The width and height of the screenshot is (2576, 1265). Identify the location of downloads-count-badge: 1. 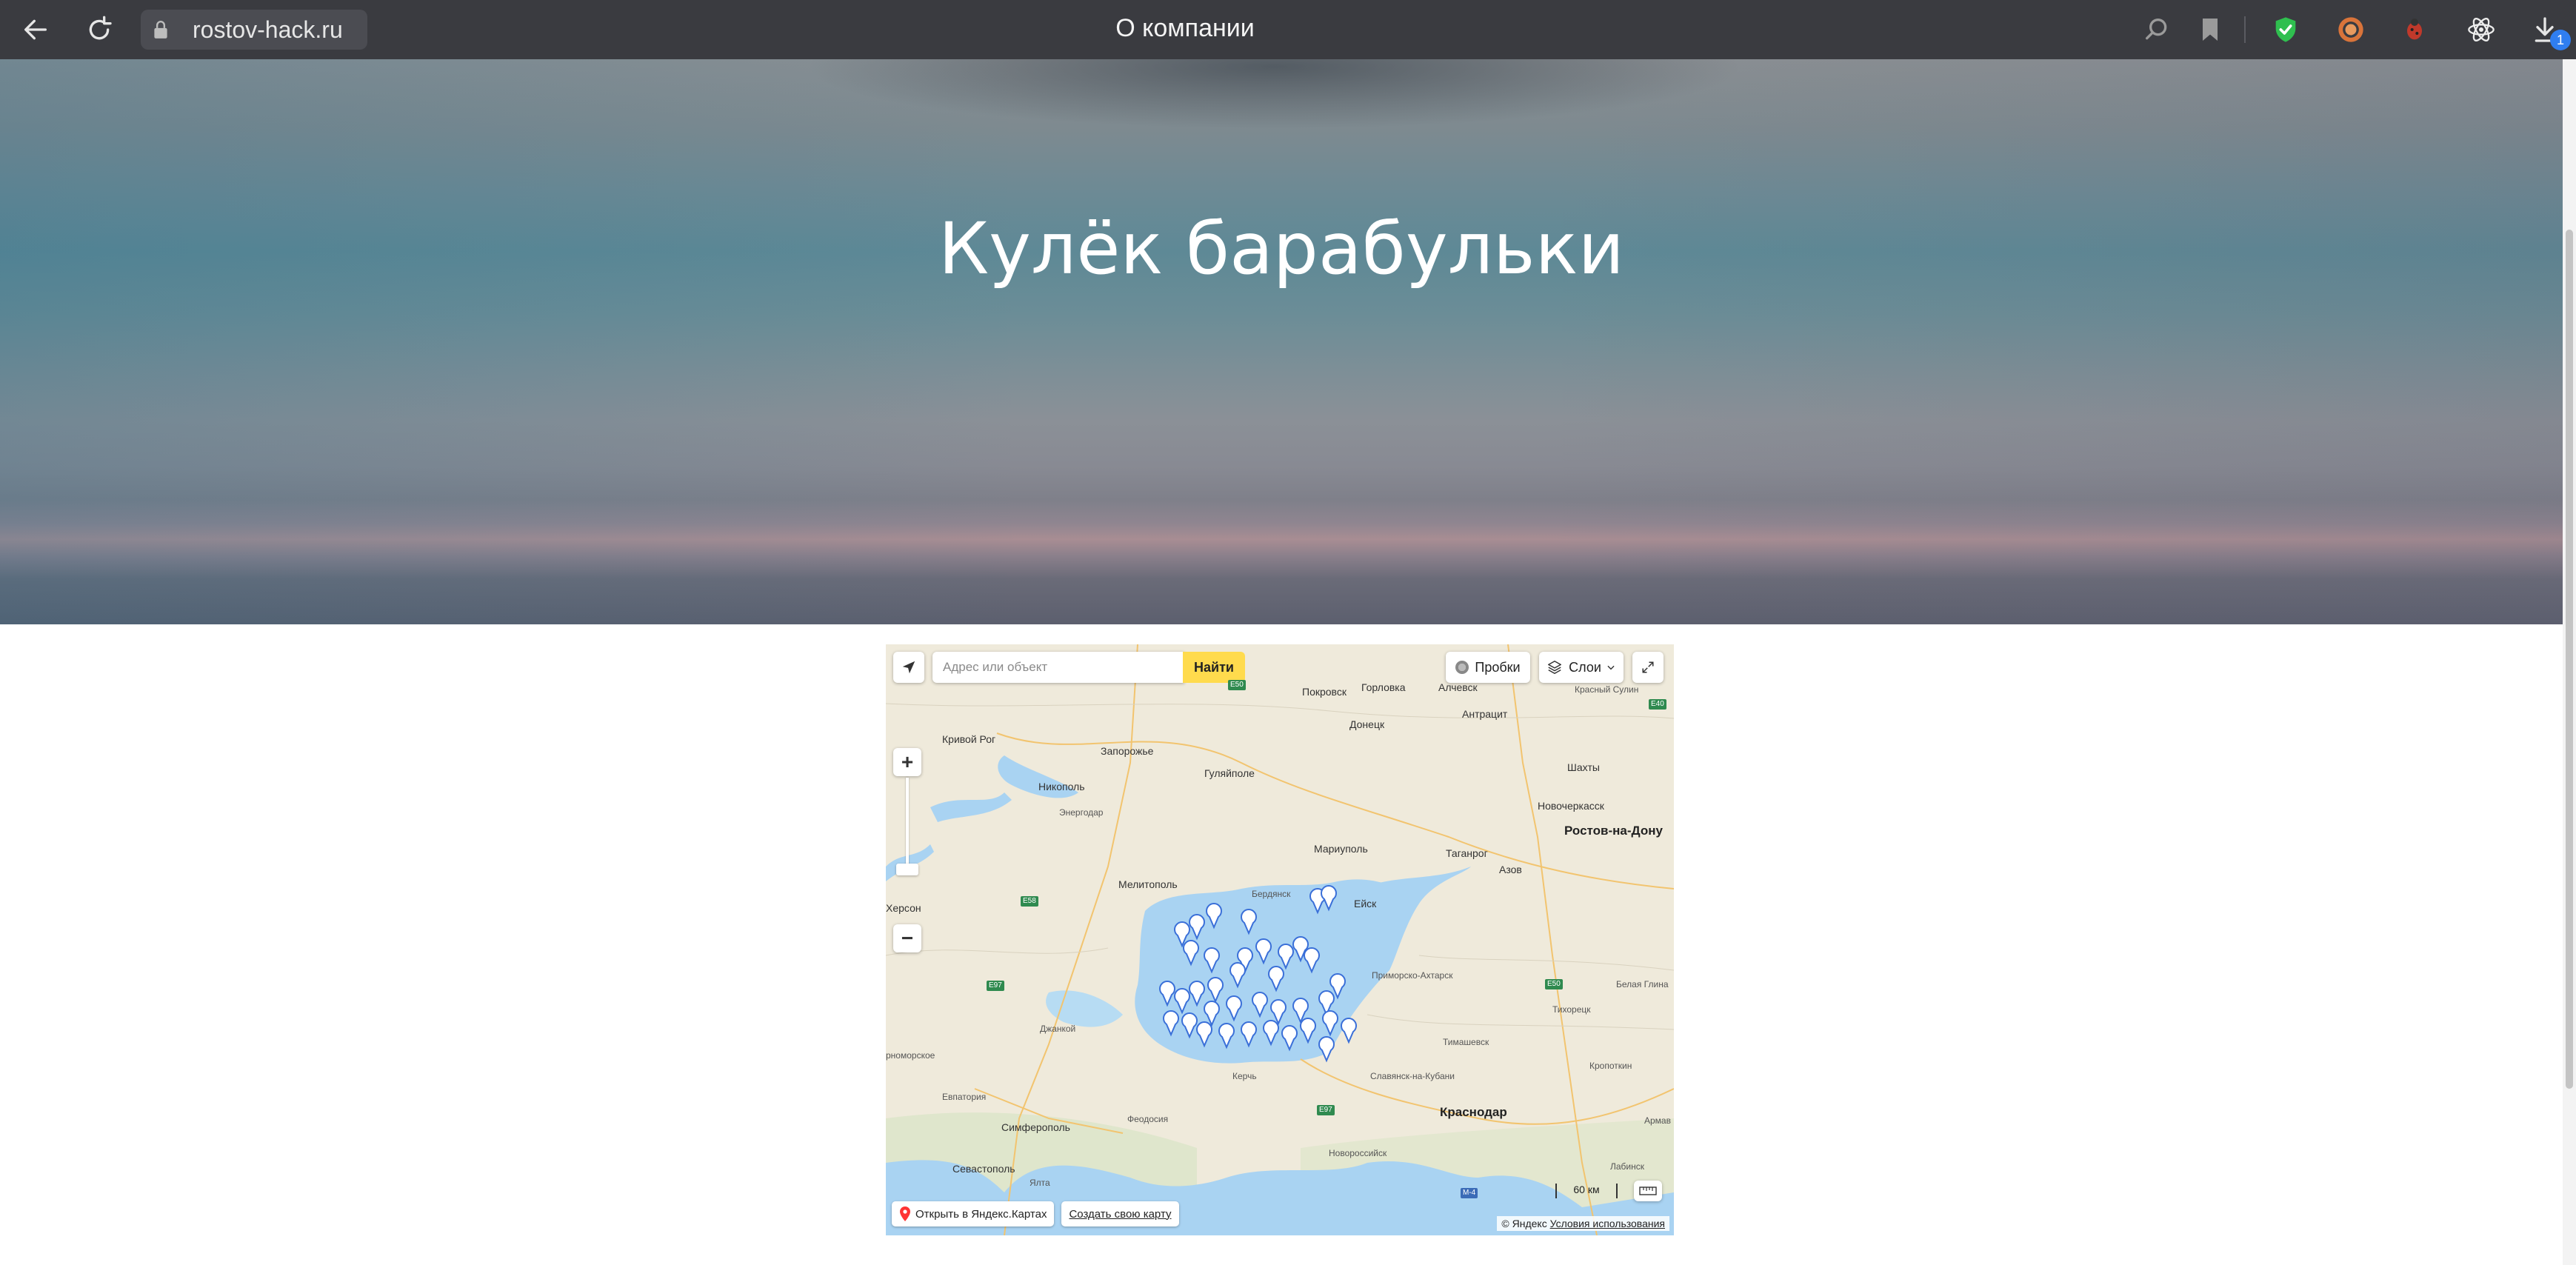
(2560, 40).